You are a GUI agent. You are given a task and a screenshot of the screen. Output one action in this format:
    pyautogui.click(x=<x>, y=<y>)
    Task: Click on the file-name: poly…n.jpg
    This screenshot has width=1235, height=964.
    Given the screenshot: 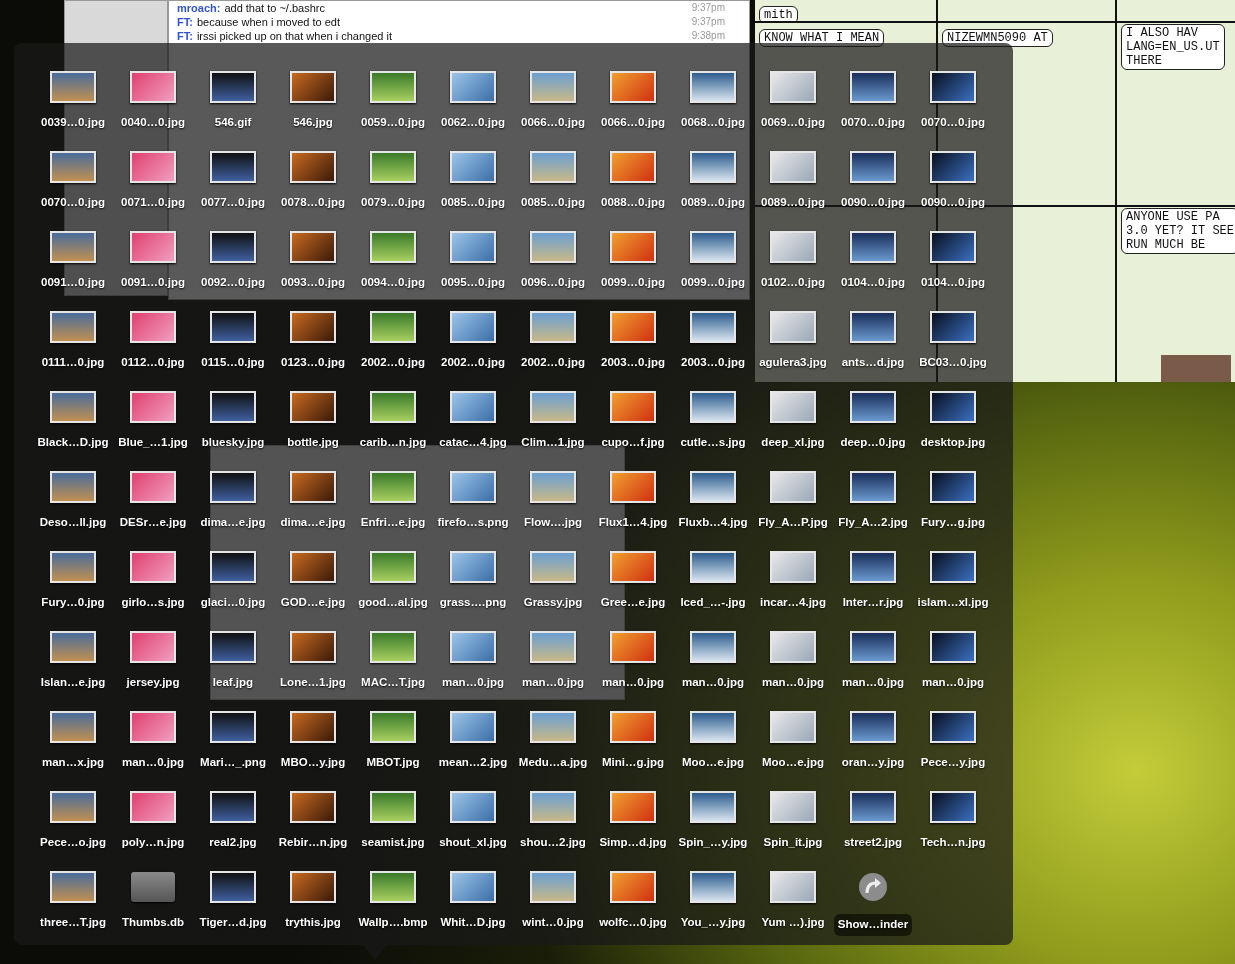 What is the action you would take?
    pyautogui.click(x=153, y=842)
    